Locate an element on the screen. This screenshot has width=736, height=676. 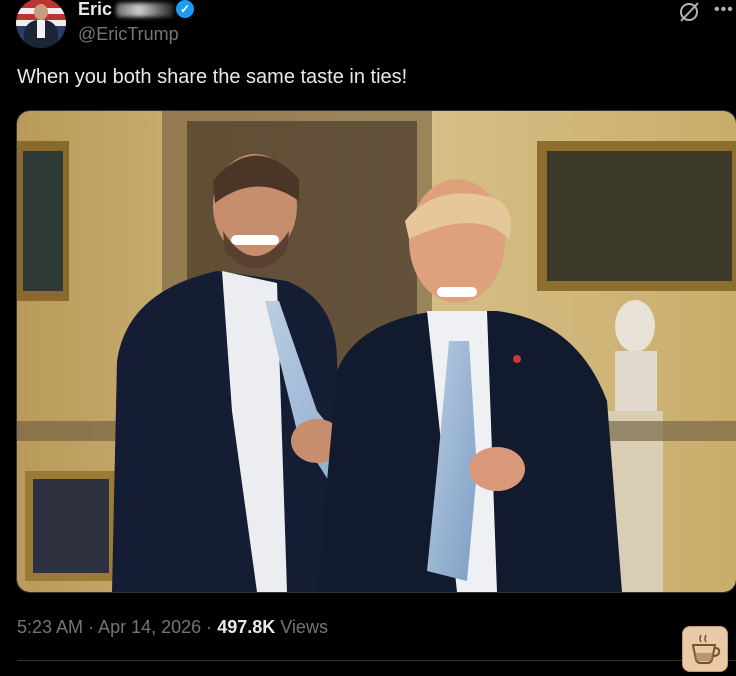
views-label: Views is located at coordinates (304, 627).